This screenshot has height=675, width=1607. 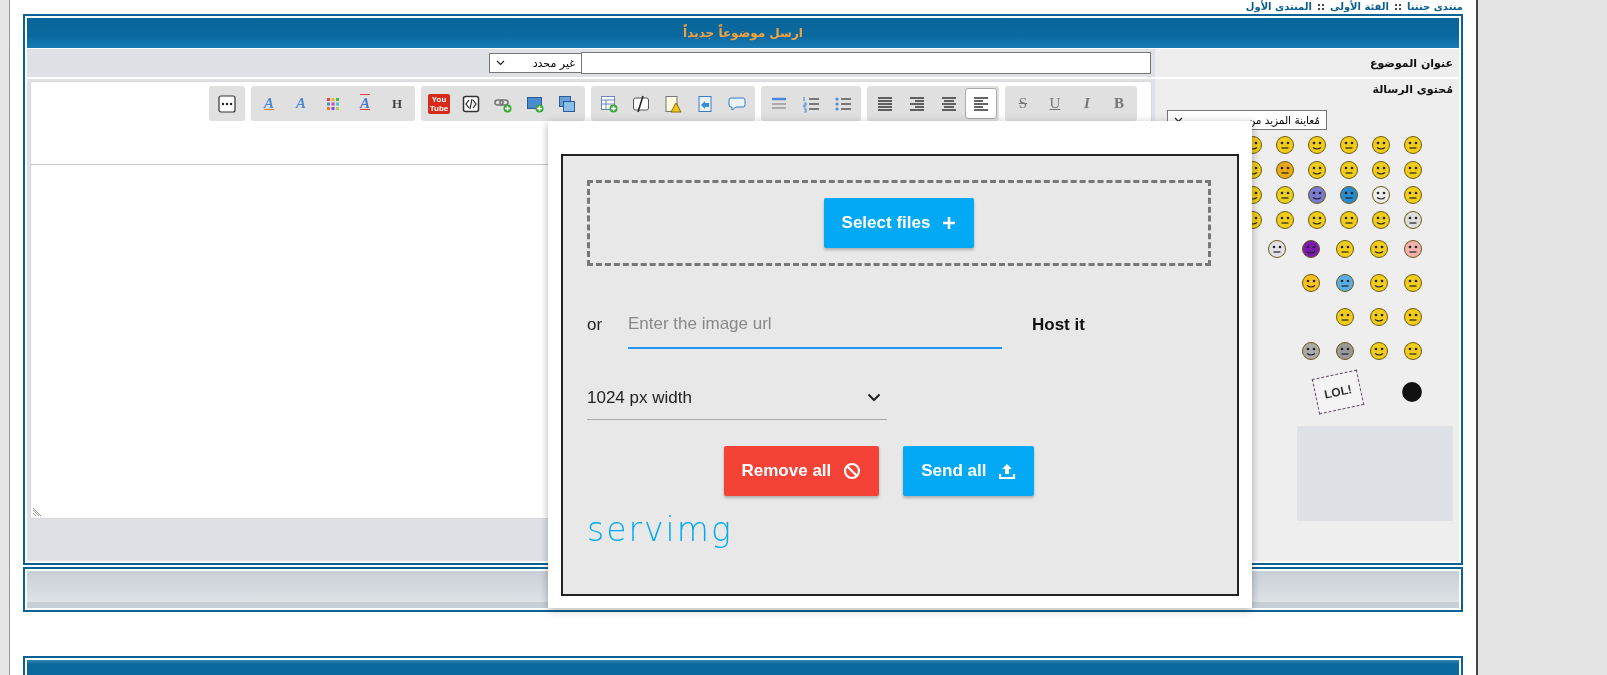 What do you see at coordinates (1411, 63) in the screenshot?
I see `subject-label: عنوان الموضوع` at bounding box center [1411, 63].